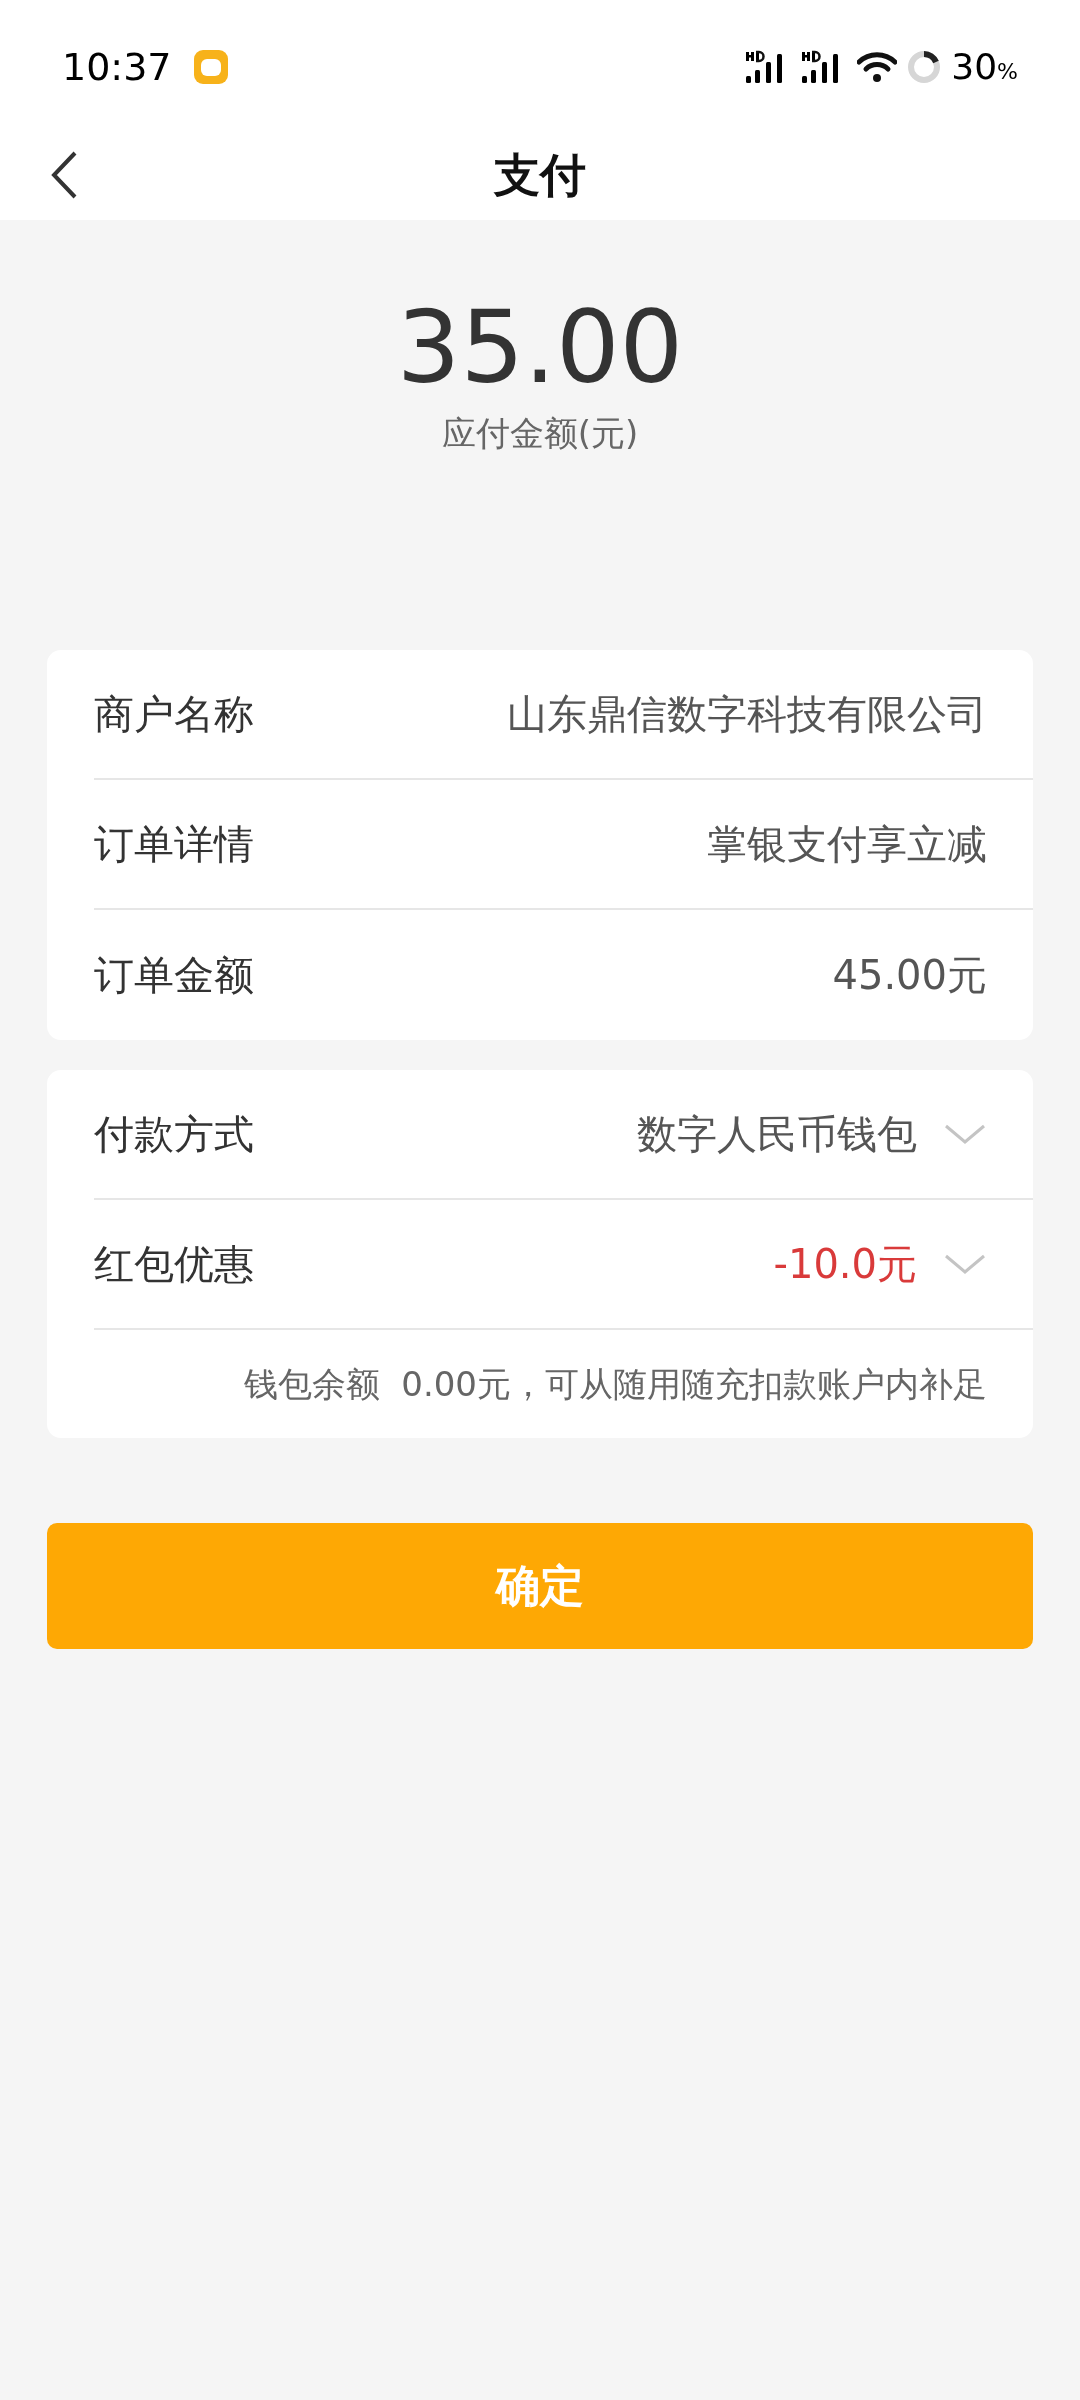  What do you see at coordinates (174, 1264) in the screenshot?
I see `row-label: 红包优惠` at bounding box center [174, 1264].